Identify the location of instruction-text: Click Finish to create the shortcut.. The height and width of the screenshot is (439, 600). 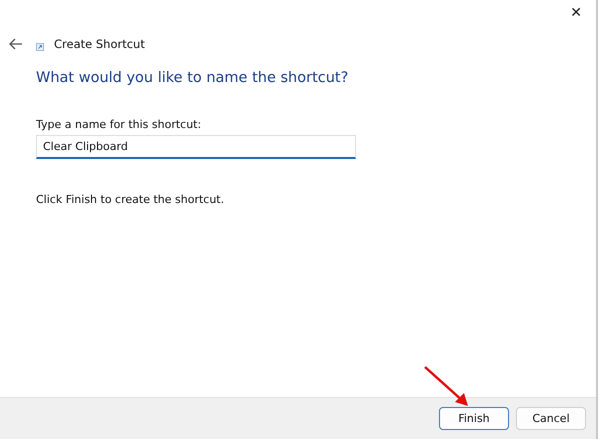
(131, 199).